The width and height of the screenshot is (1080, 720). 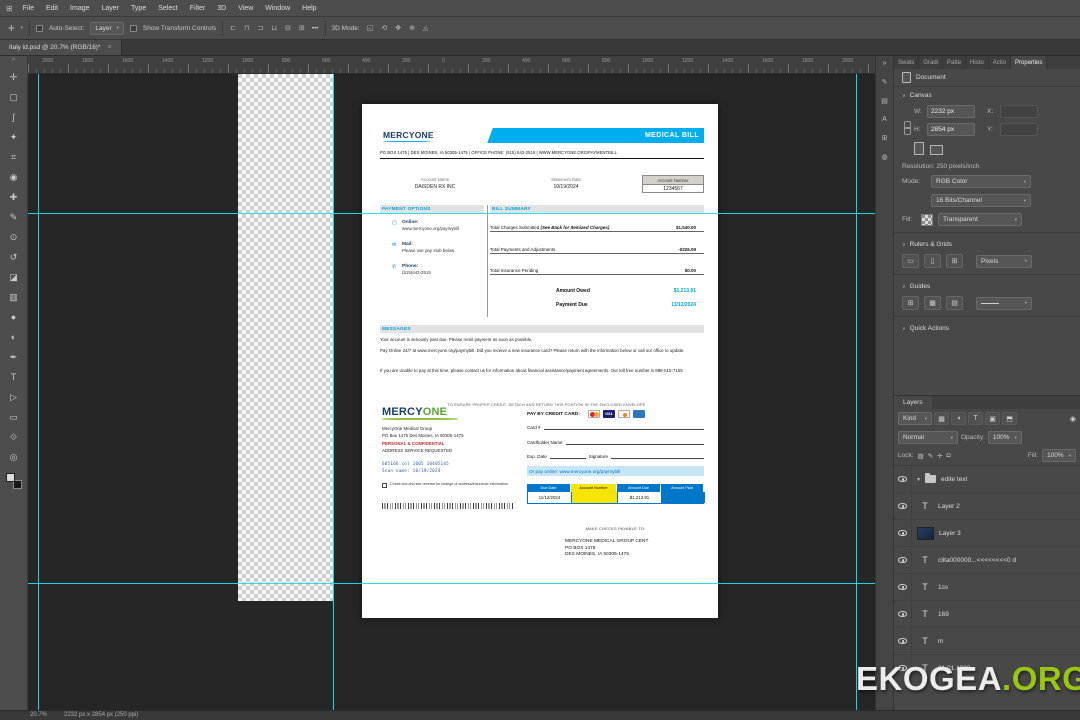 I want to click on filter-toggle-icon: ◉, so click(x=1073, y=419).